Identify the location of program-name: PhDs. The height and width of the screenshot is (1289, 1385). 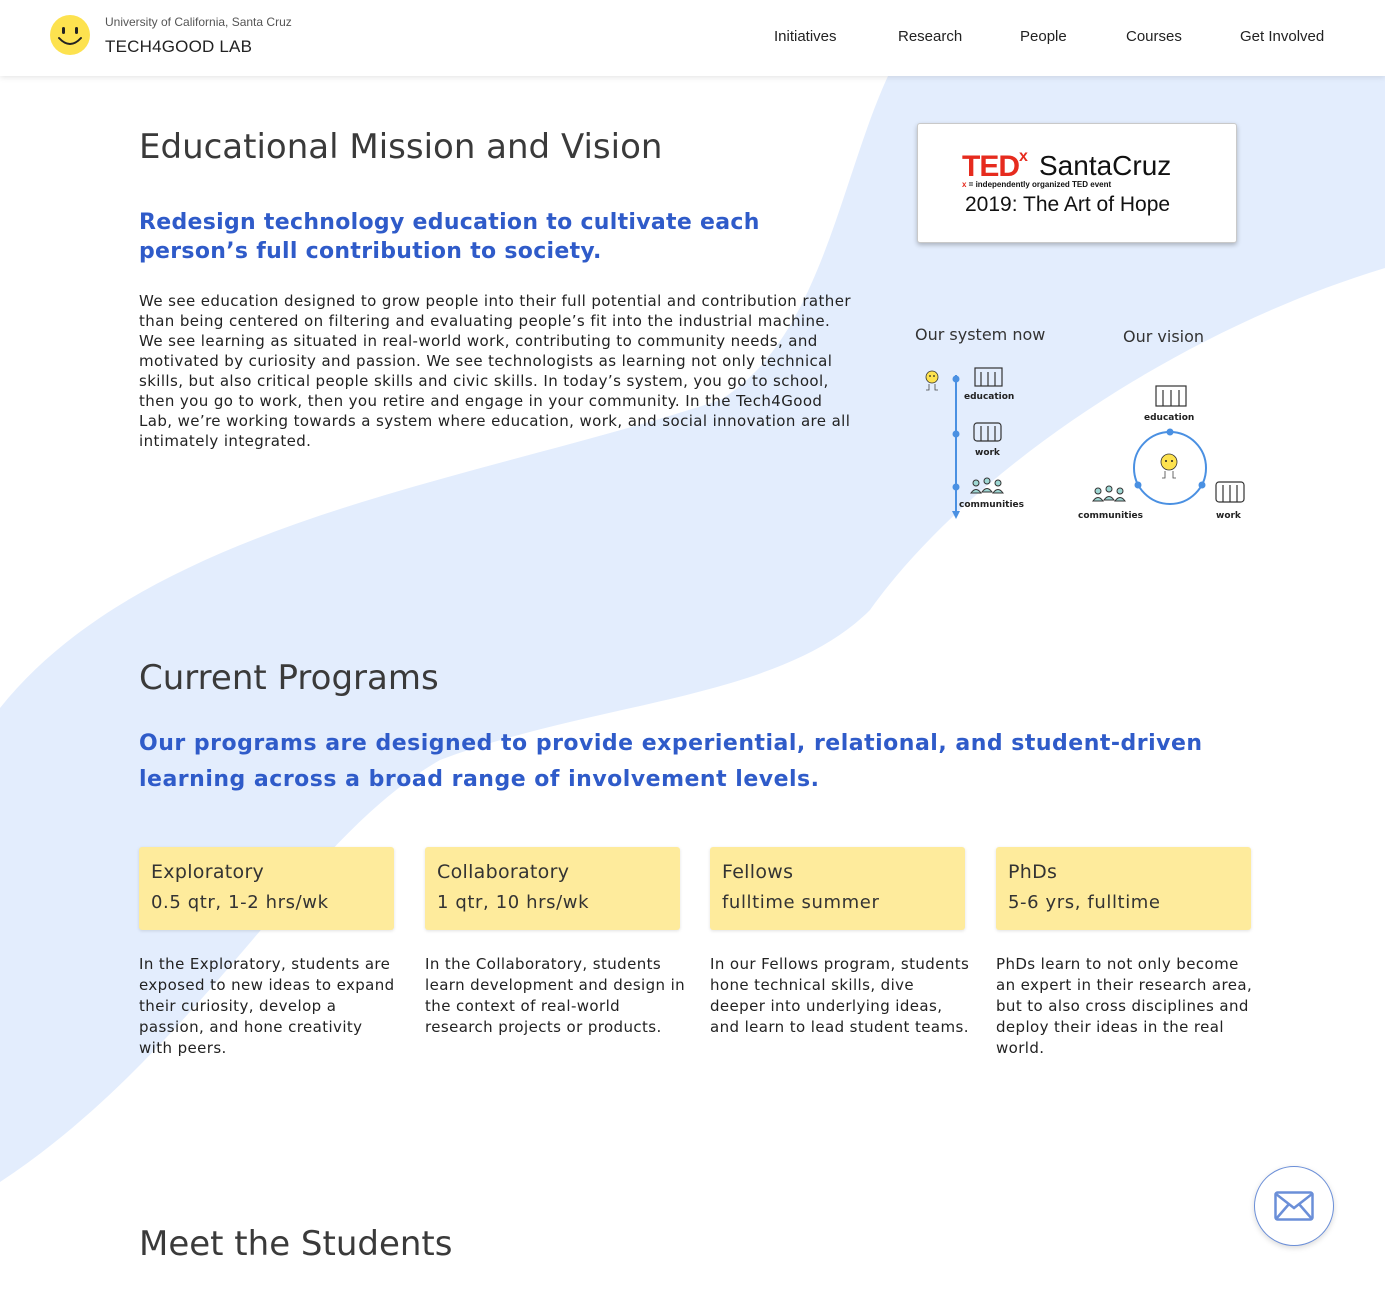
(1033, 872).